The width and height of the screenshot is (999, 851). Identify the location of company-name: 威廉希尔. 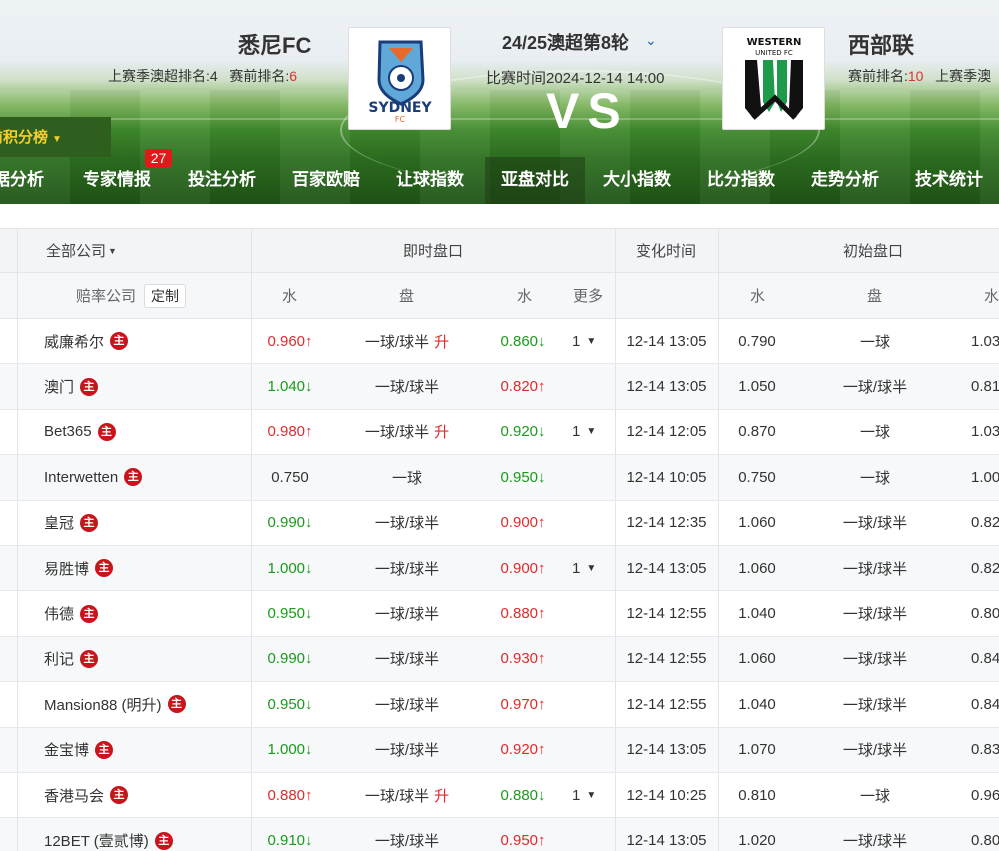
(74, 341).